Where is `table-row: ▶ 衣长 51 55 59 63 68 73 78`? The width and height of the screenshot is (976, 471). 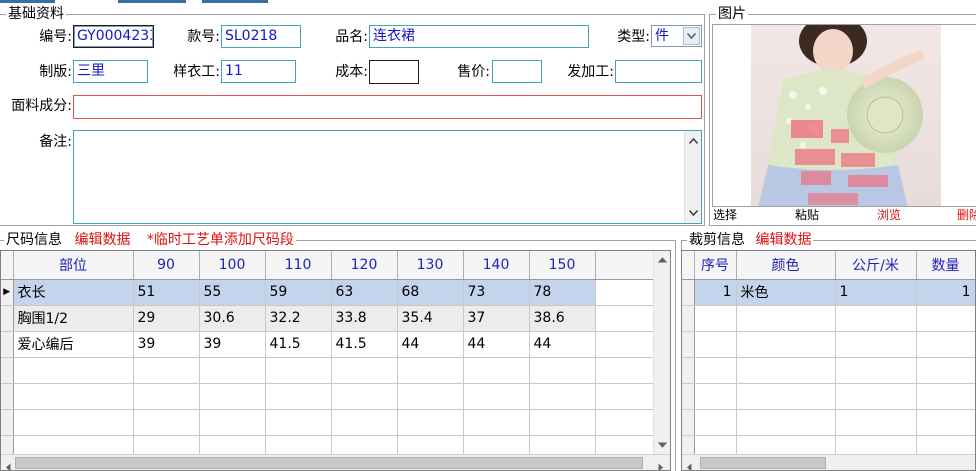
table-row: ▶ 衣长 51 55 59 63 68 73 78 is located at coordinates (327, 292).